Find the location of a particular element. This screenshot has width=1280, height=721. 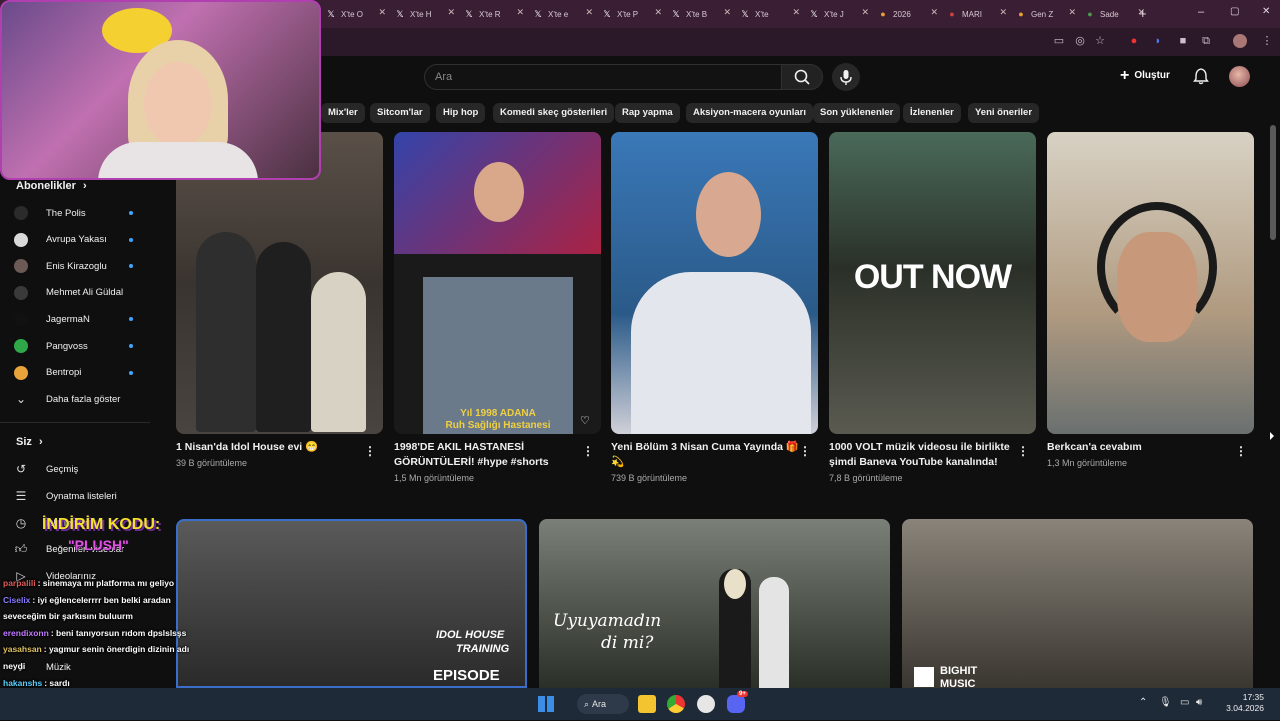

chat-text: : iyi eğlencelerrrr ben belki aradan is located at coordinates (101, 599).